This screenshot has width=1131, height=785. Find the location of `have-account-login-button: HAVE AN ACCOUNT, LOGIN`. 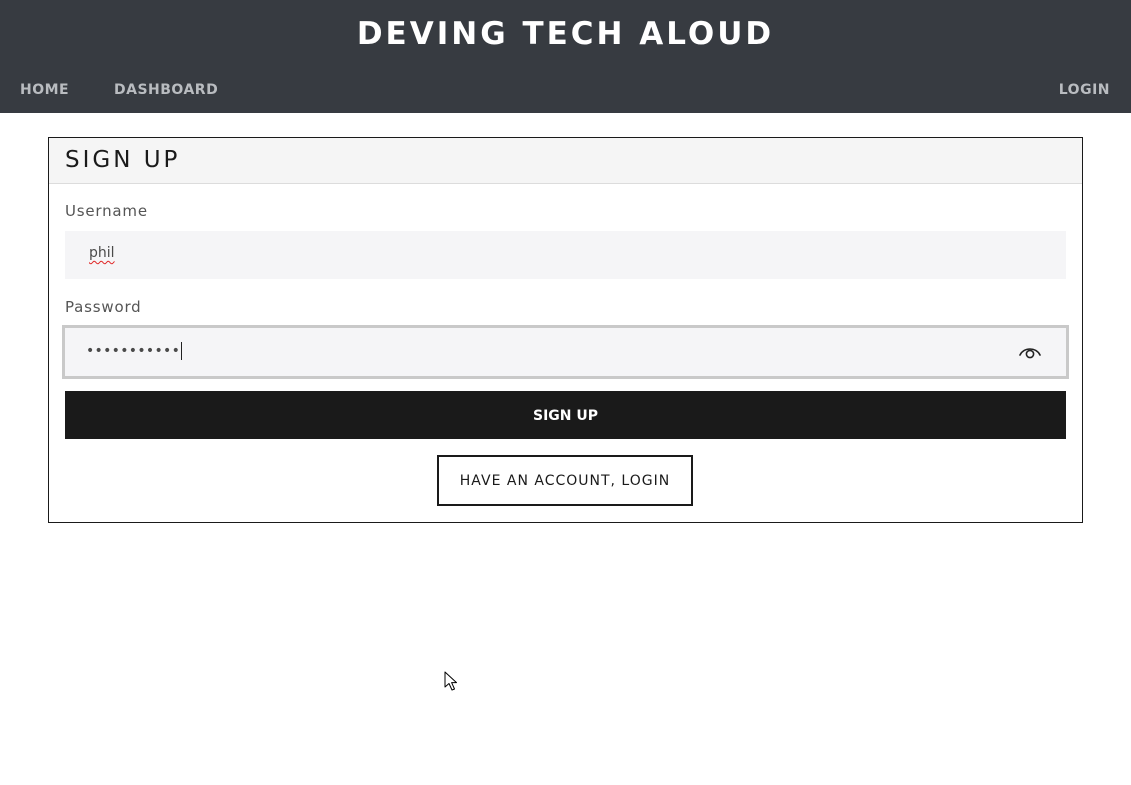

have-account-login-button: HAVE AN ACCOUNT, LOGIN is located at coordinates (565, 480).